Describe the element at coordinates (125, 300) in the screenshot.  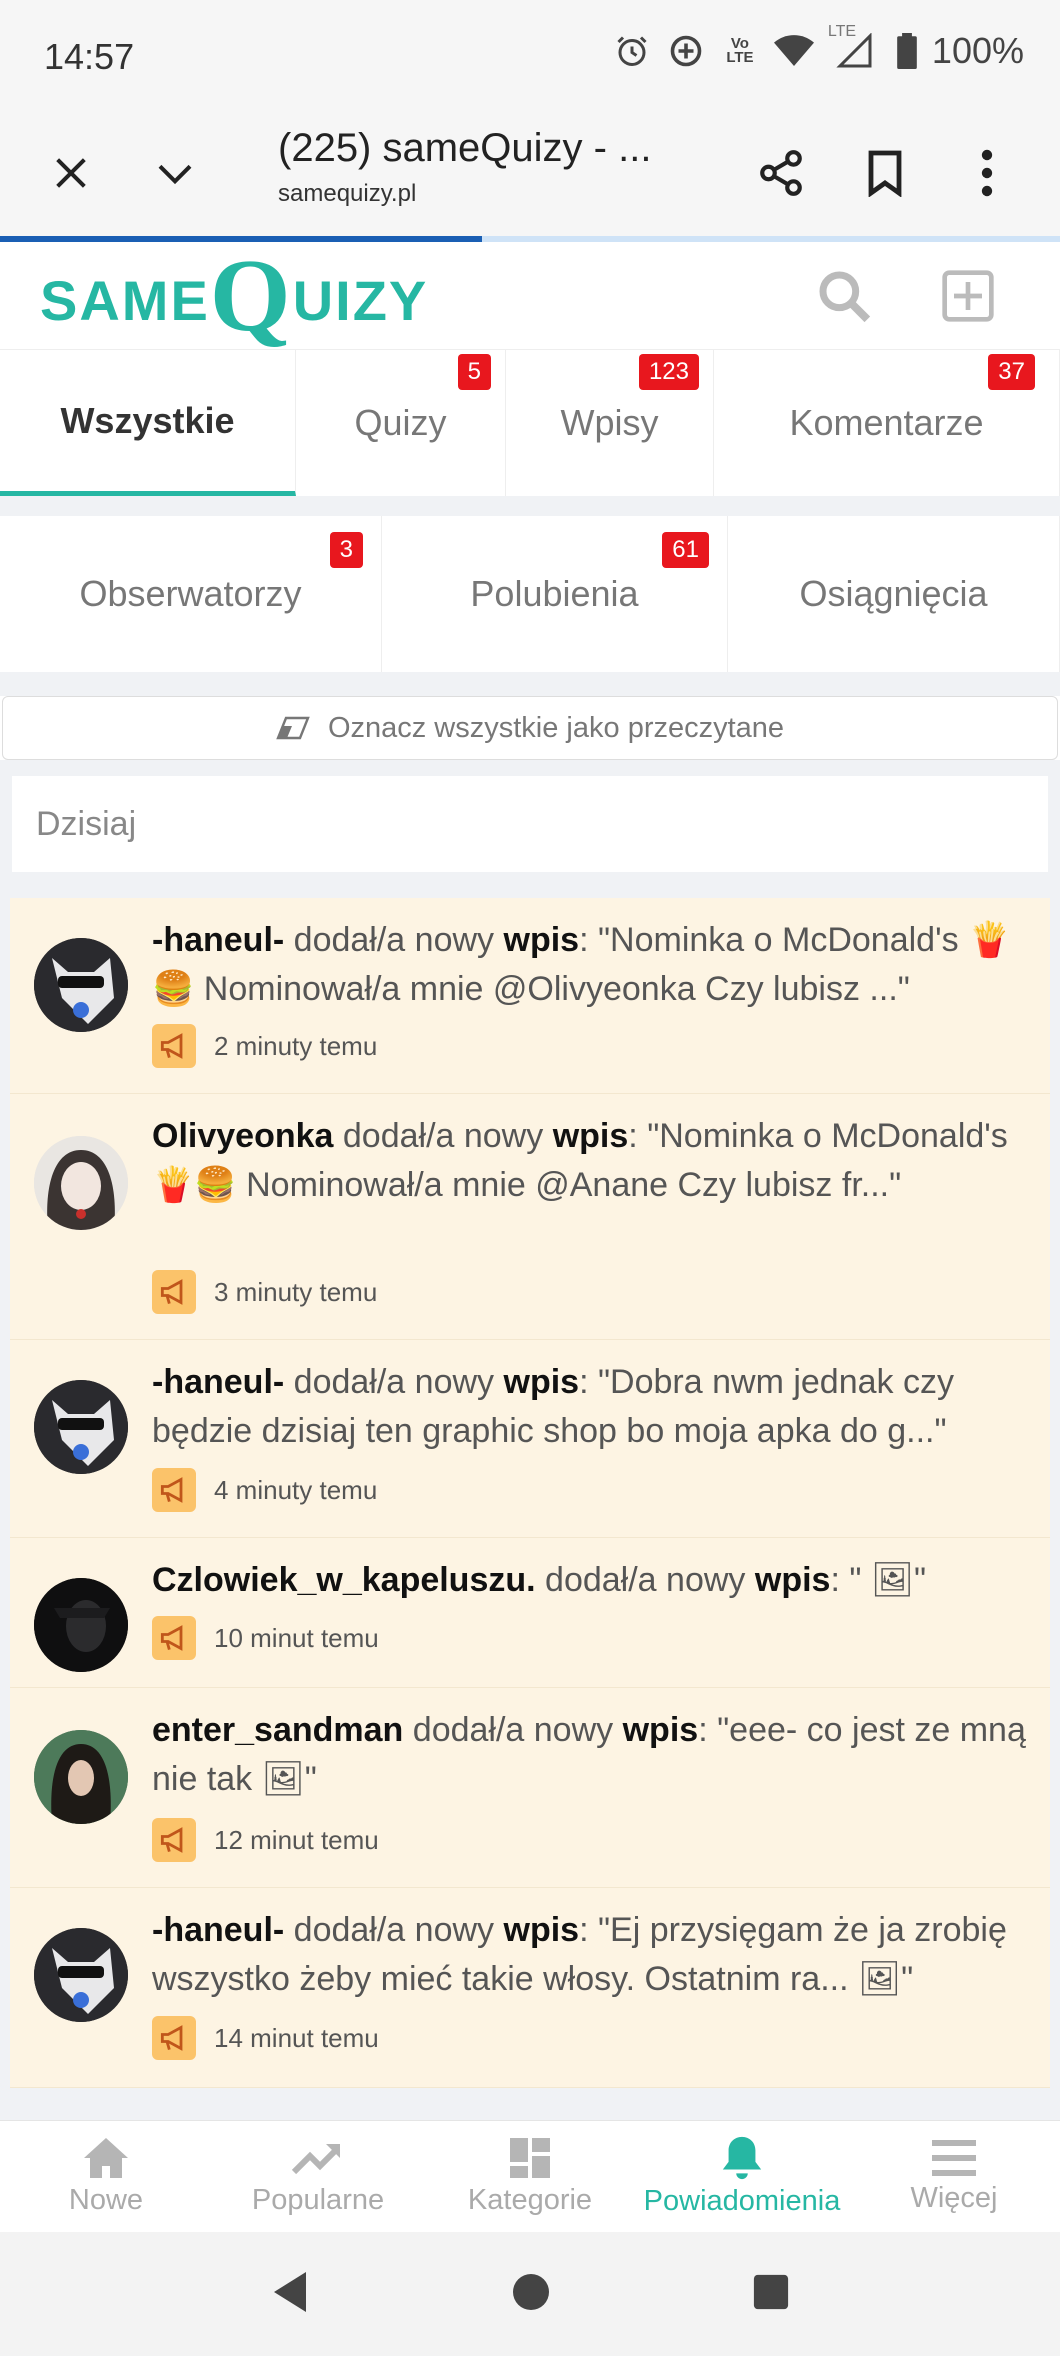
I see `logo-same: SAME` at that location.